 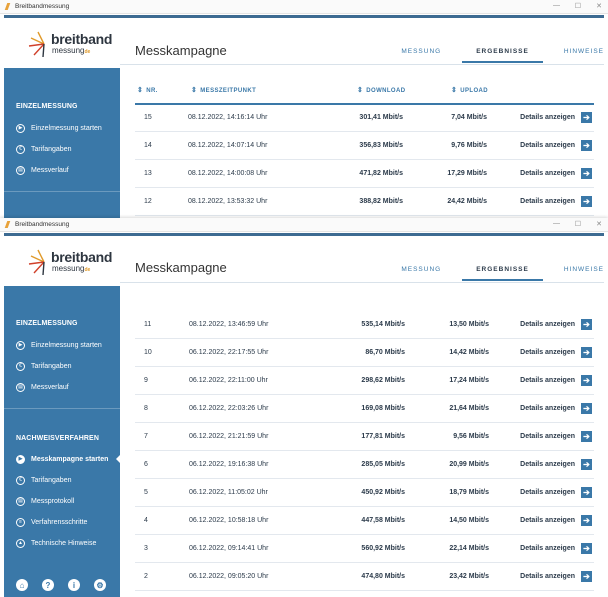 I want to click on cell-time: 08.12.2022, 13:46:59 Uhr, so click(x=229, y=324).